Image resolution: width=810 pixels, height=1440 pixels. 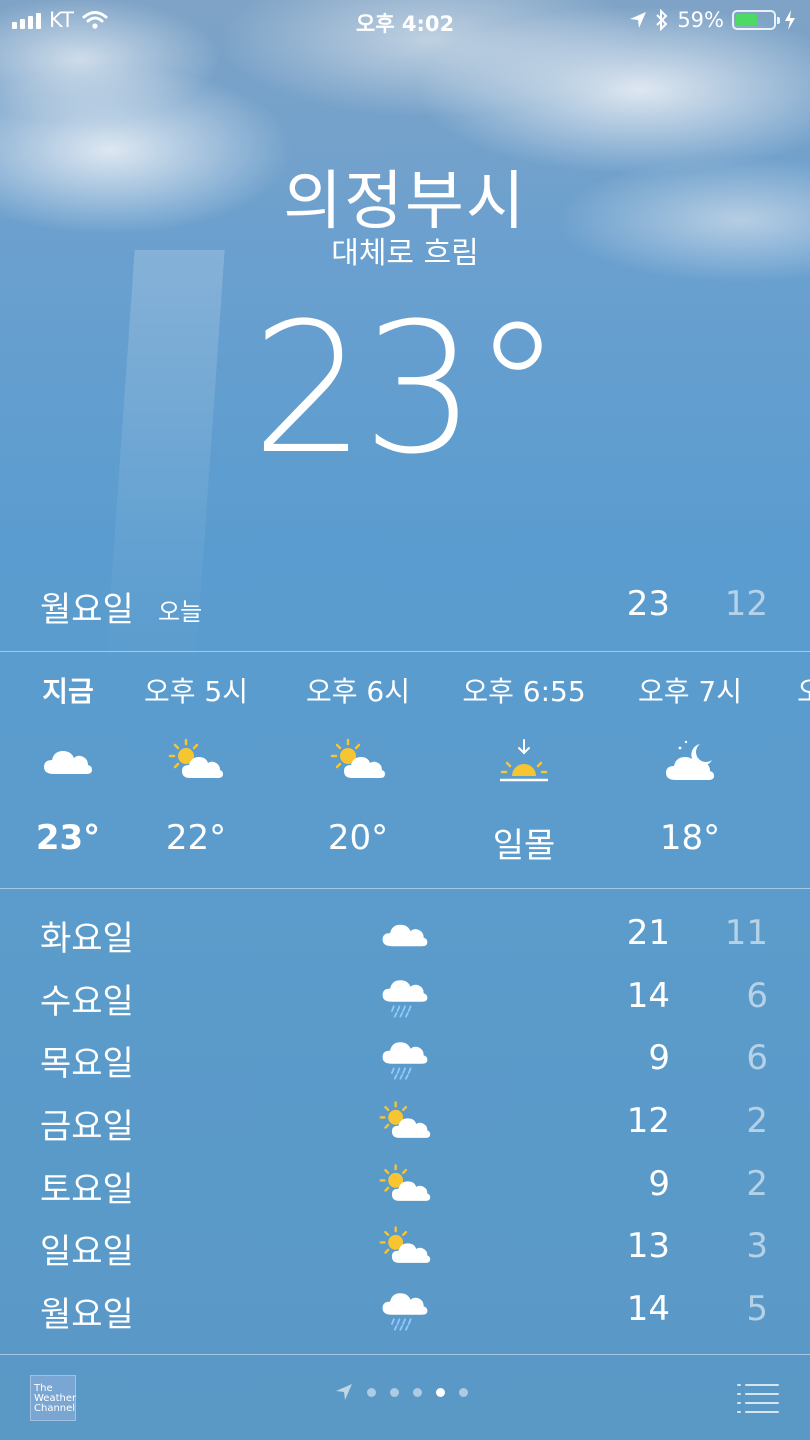 What do you see at coordinates (758, 1398) in the screenshot?
I see `list-icon` at bounding box center [758, 1398].